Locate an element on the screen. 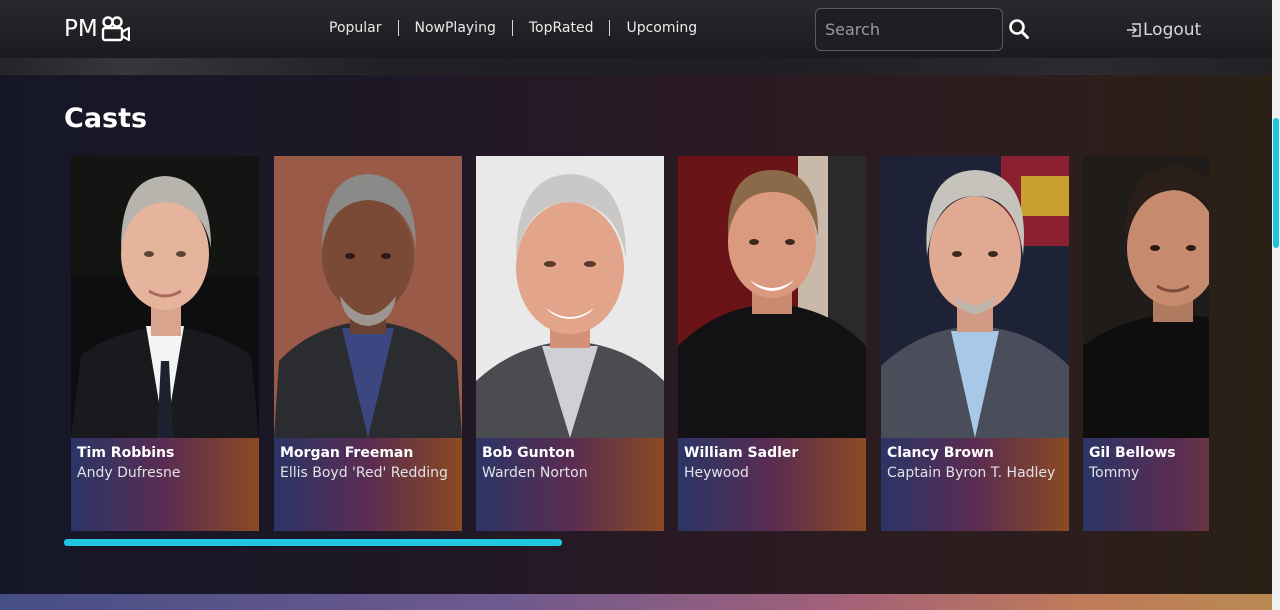 The width and height of the screenshot is (1280, 610). carousel-scroll-thumb is located at coordinates (313, 542).